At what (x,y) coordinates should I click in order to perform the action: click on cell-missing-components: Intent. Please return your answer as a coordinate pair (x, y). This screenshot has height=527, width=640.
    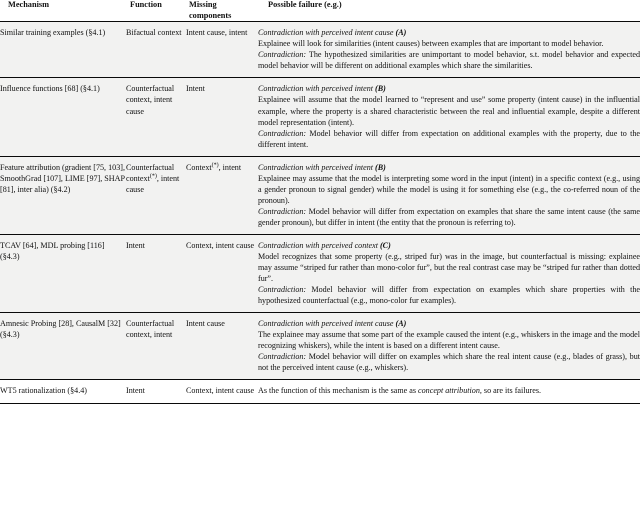
    Looking at the image, I should click on (222, 117).